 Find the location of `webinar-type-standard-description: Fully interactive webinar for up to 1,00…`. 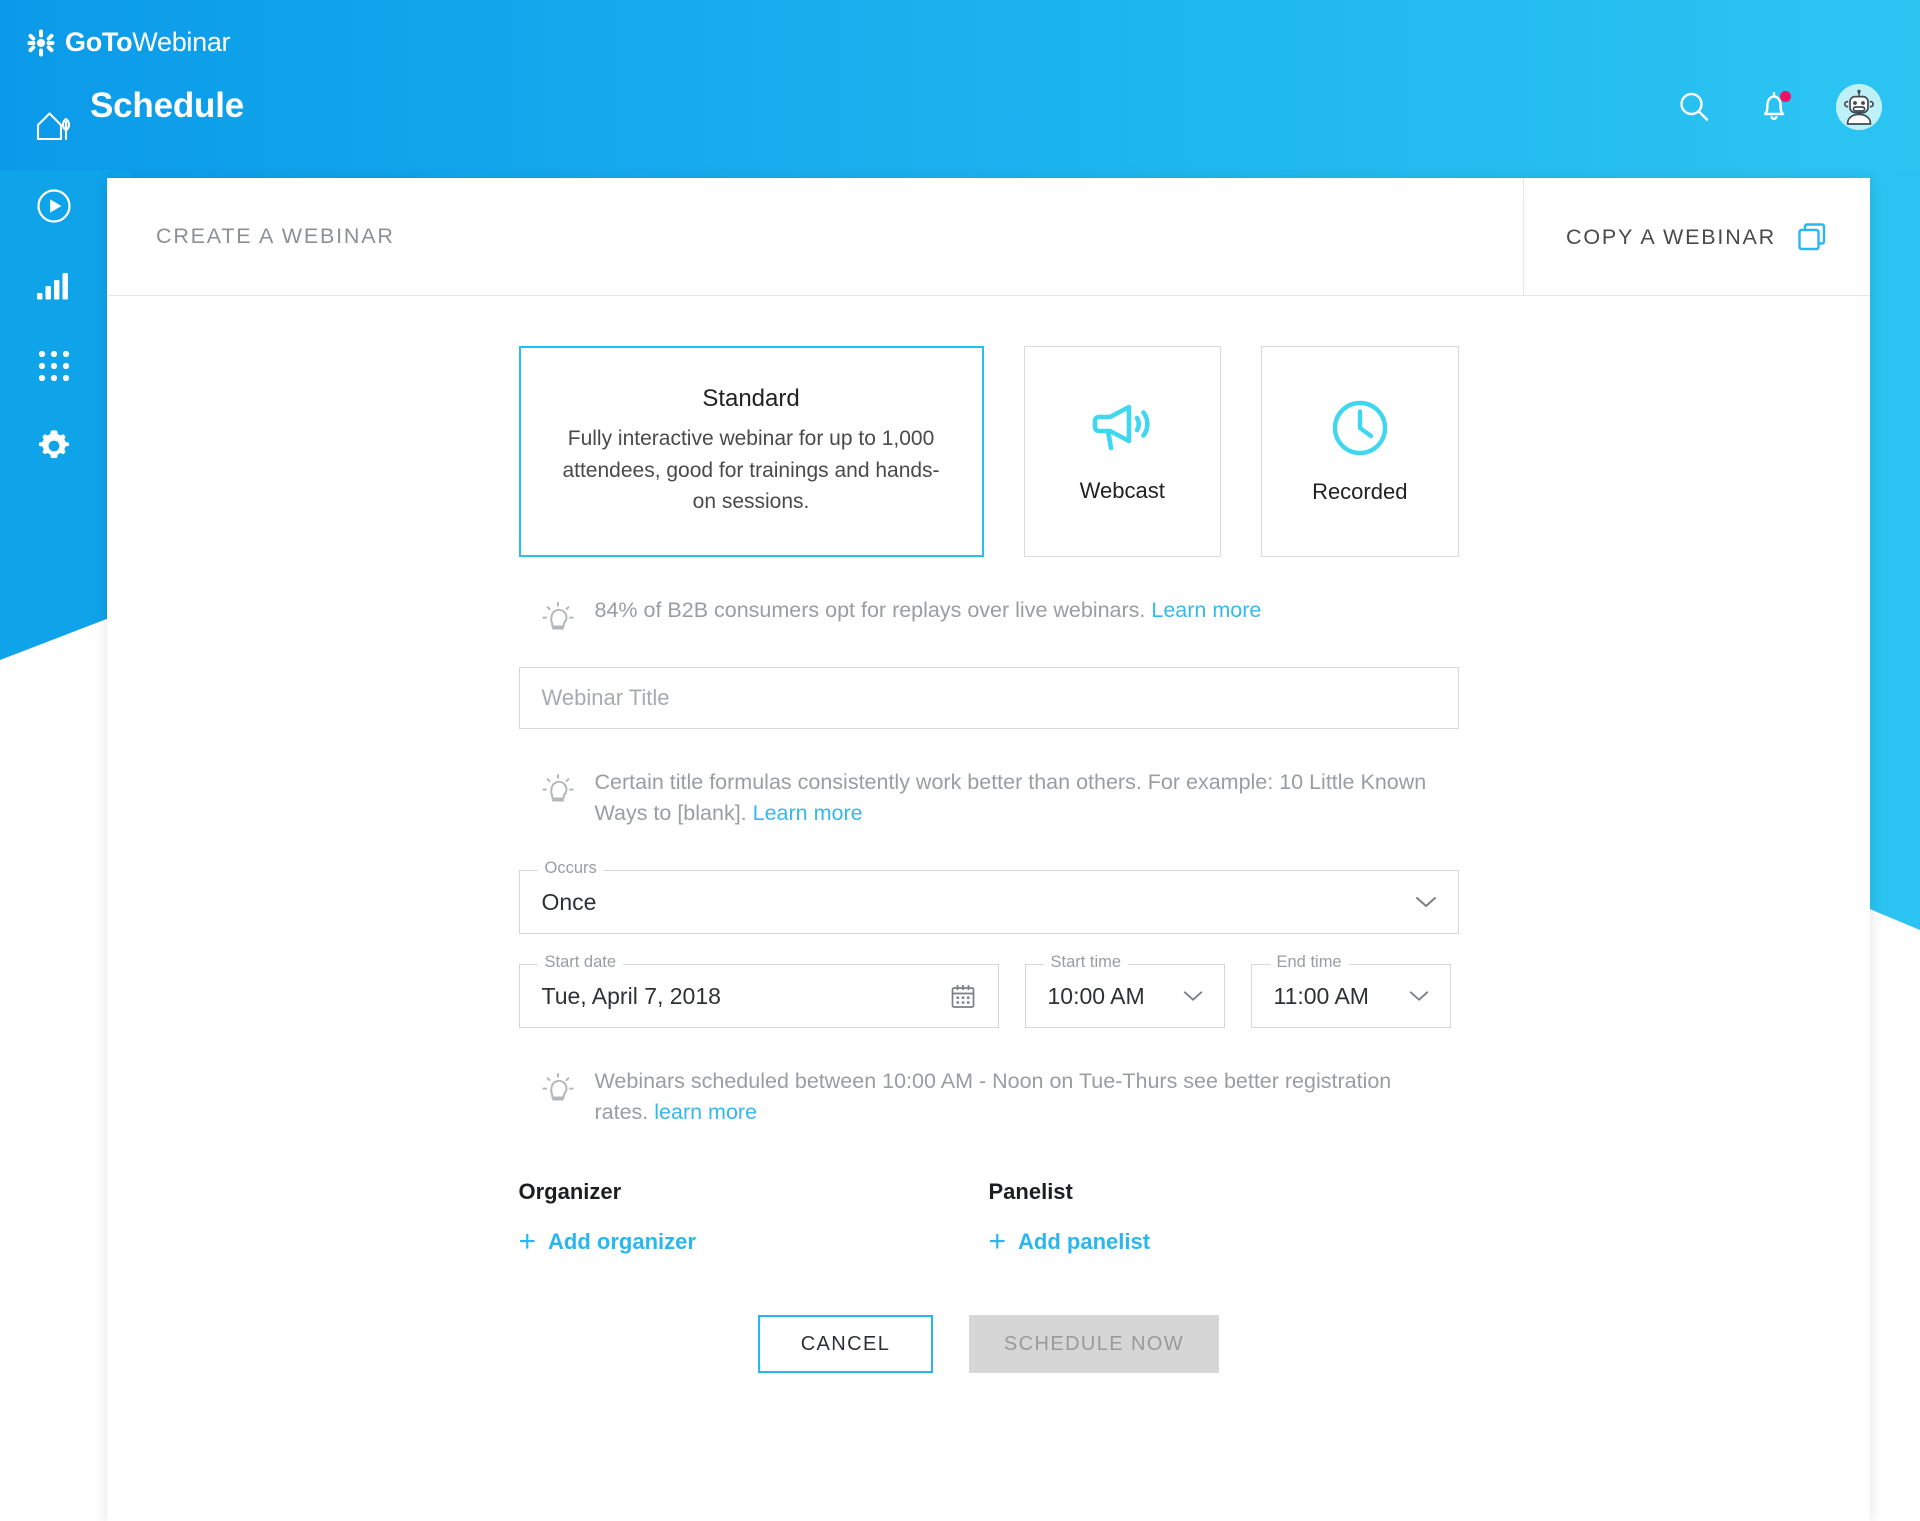

webinar-type-standard-description: Fully interactive webinar for up to 1,00… is located at coordinates (751, 470).